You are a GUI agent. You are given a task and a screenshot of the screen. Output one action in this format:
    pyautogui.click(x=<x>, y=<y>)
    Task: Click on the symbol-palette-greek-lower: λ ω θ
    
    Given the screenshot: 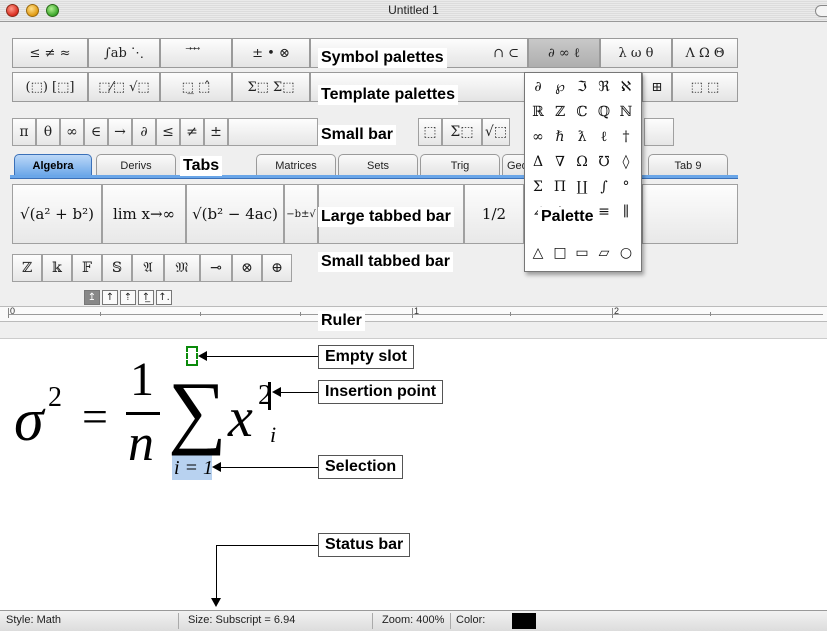 What is the action you would take?
    pyautogui.click(x=636, y=53)
    